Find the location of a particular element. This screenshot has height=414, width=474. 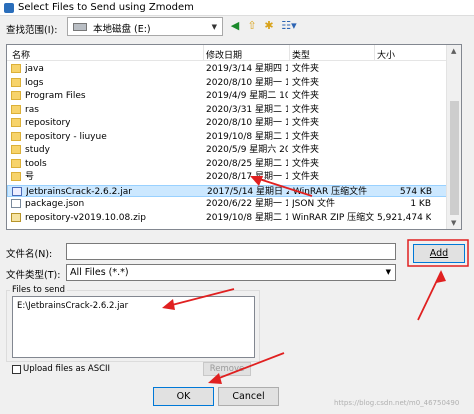

column-type: 类型 is located at coordinates (301, 54).